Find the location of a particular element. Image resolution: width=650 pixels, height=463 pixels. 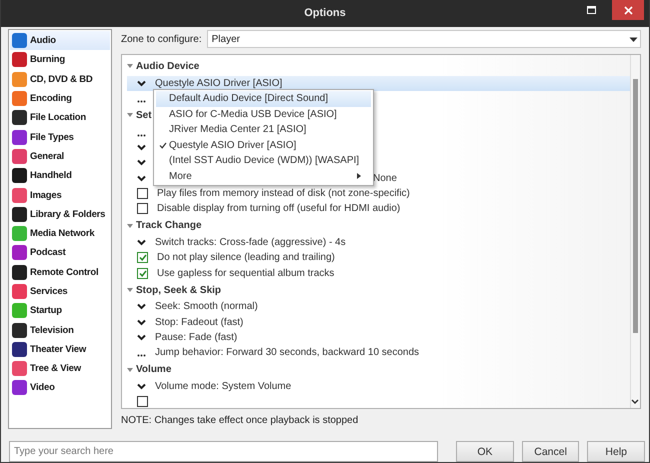

setting-label: Play files from memory instead of disk (not zone-specific) is located at coordinates (283, 193).